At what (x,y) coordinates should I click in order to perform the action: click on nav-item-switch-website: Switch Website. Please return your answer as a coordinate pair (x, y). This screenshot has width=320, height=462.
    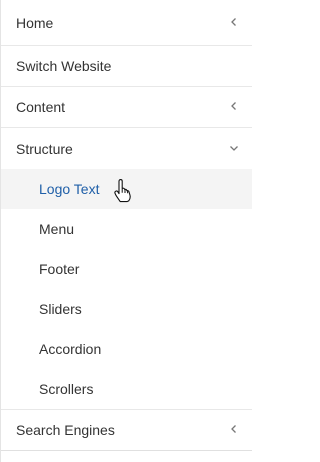
    Looking at the image, I should click on (126, 66).